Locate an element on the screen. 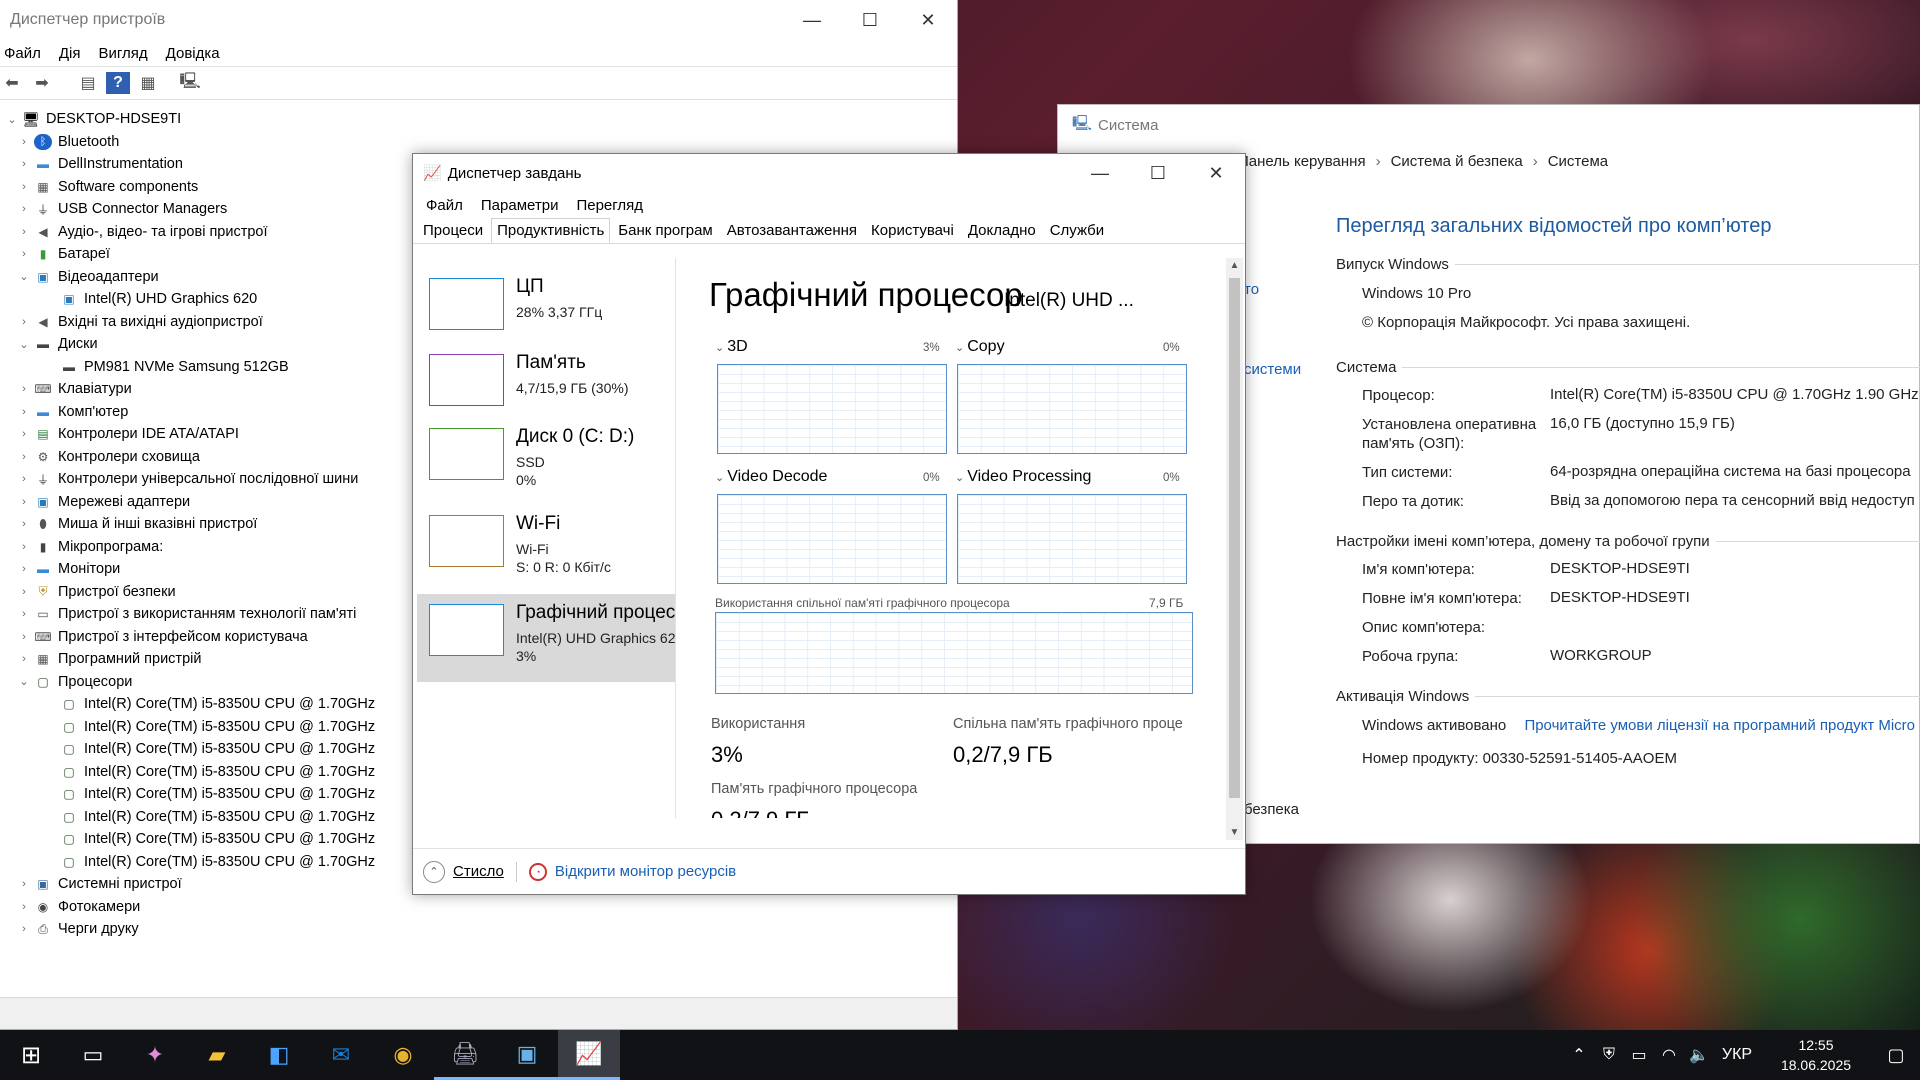  perf-sidebar-item: Пам'ять 4,7/15,9 ГБ (30%) is located at coordinates (546, 382).